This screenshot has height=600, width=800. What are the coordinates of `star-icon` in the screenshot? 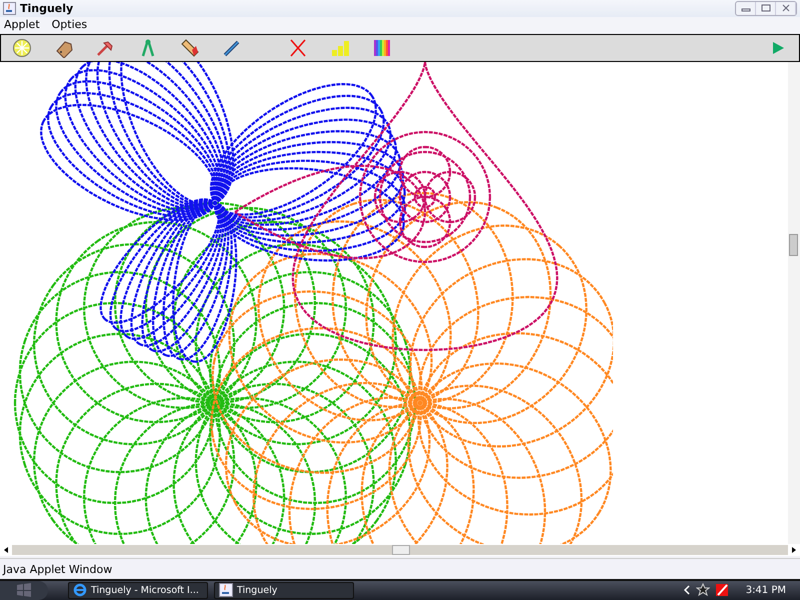 It's located at (703, 590).